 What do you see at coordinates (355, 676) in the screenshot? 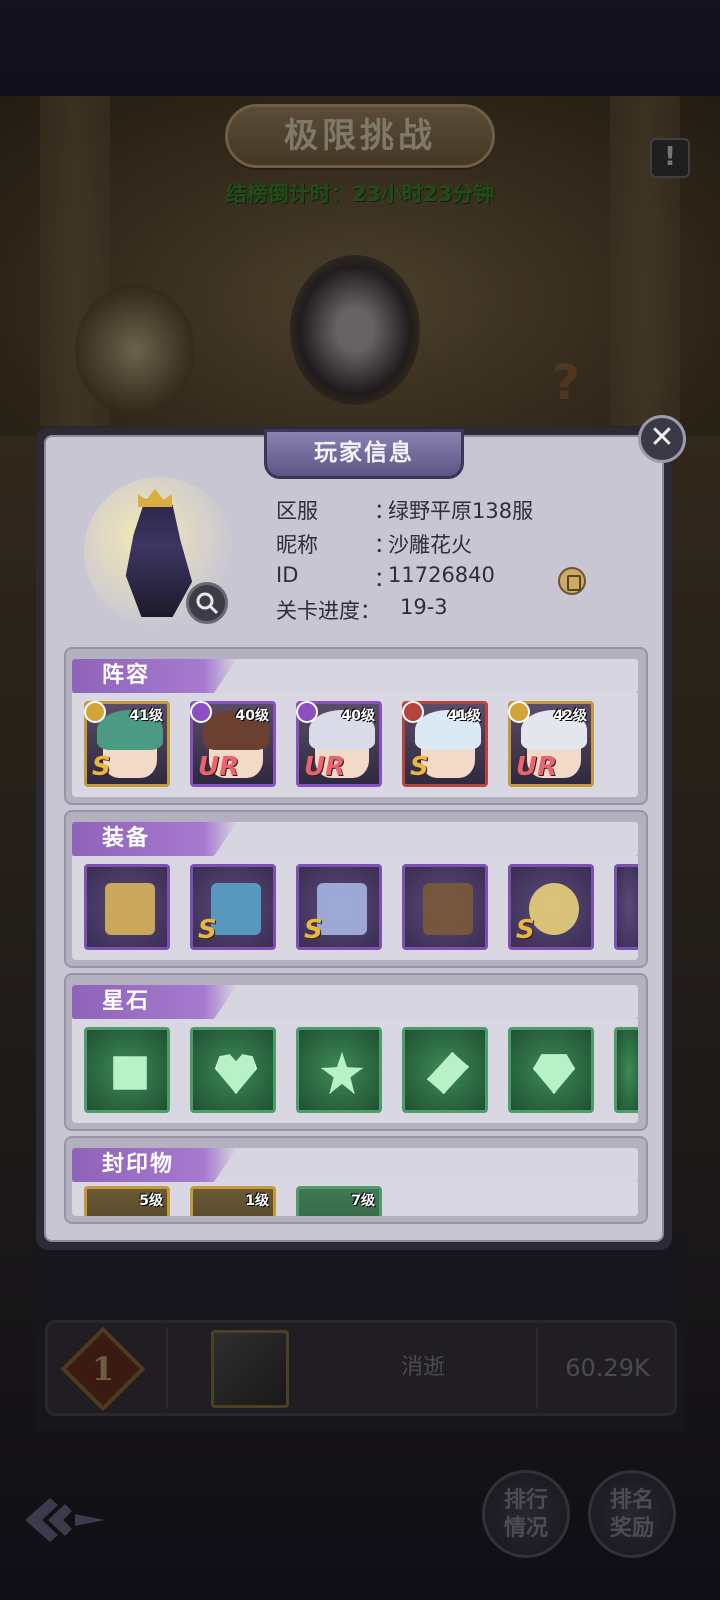
I see `section-header: 阵容` at bounding box center [355, 676].